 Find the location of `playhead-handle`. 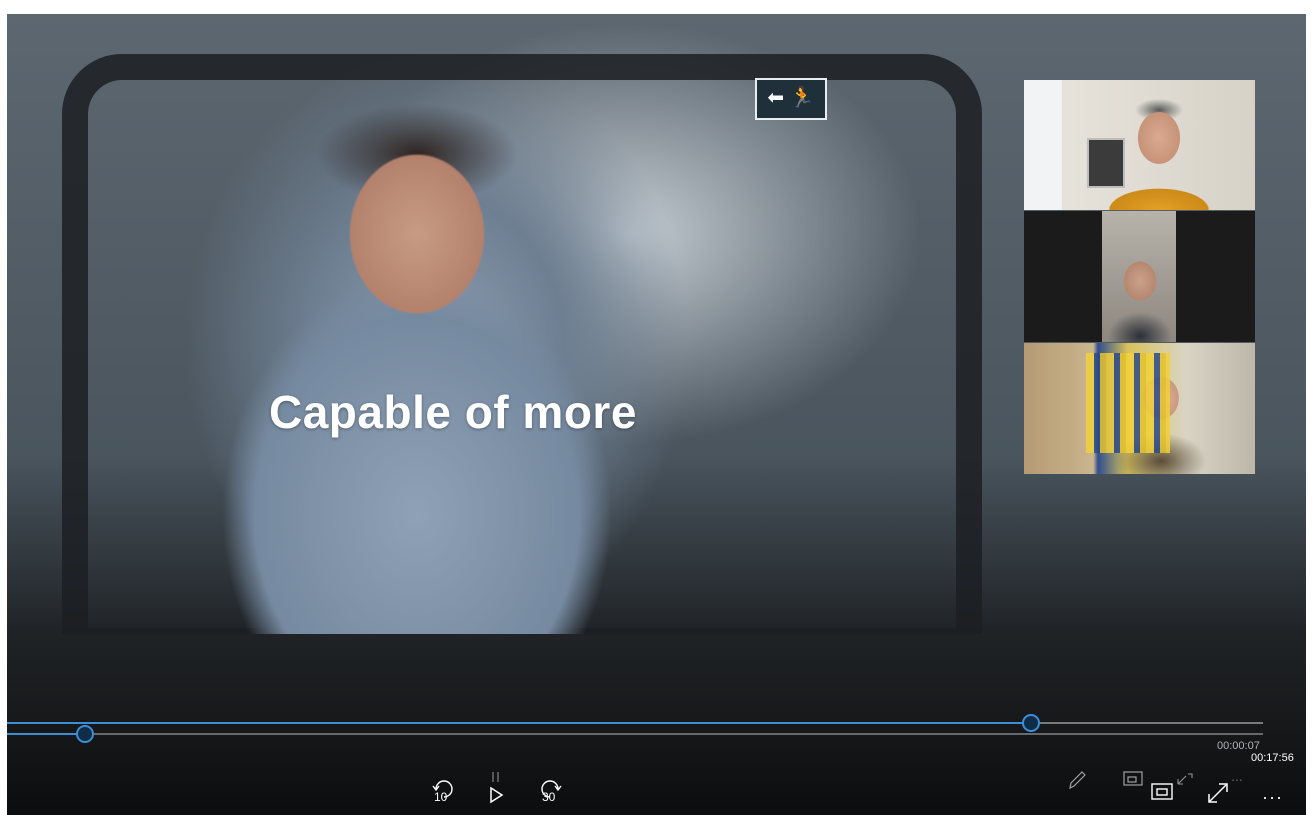

playhead-handle is located at coordinates (85, 734).